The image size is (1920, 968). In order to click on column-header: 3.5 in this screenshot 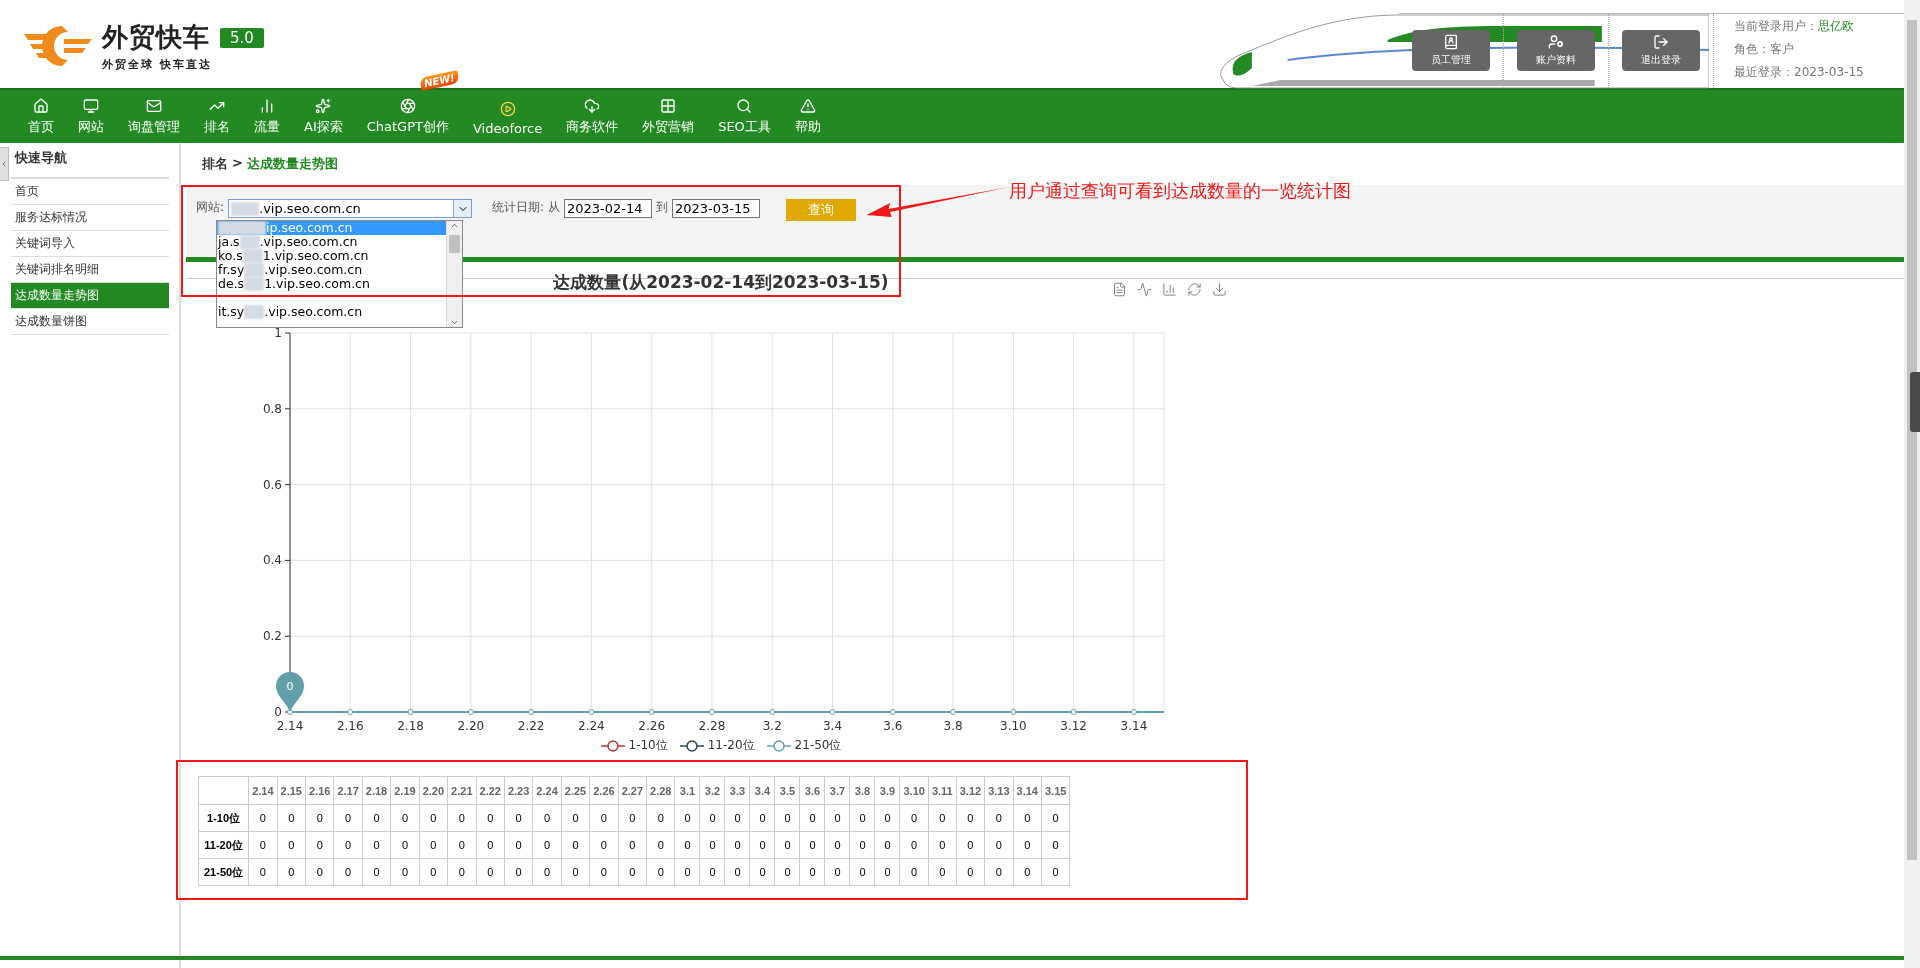, I will do `click(787, 790)`.